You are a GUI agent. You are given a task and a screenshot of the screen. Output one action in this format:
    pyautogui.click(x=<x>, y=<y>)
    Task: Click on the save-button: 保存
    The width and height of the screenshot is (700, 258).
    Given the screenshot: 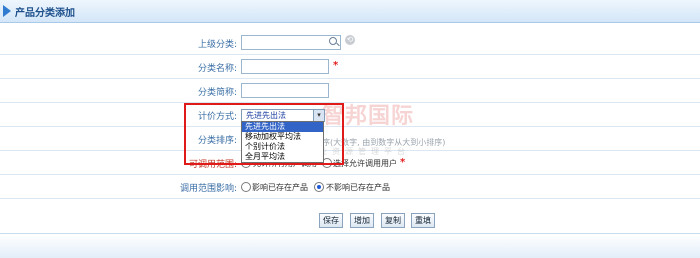 What is the action you would take?
    pyautogui.click(x=331, y=220)
    